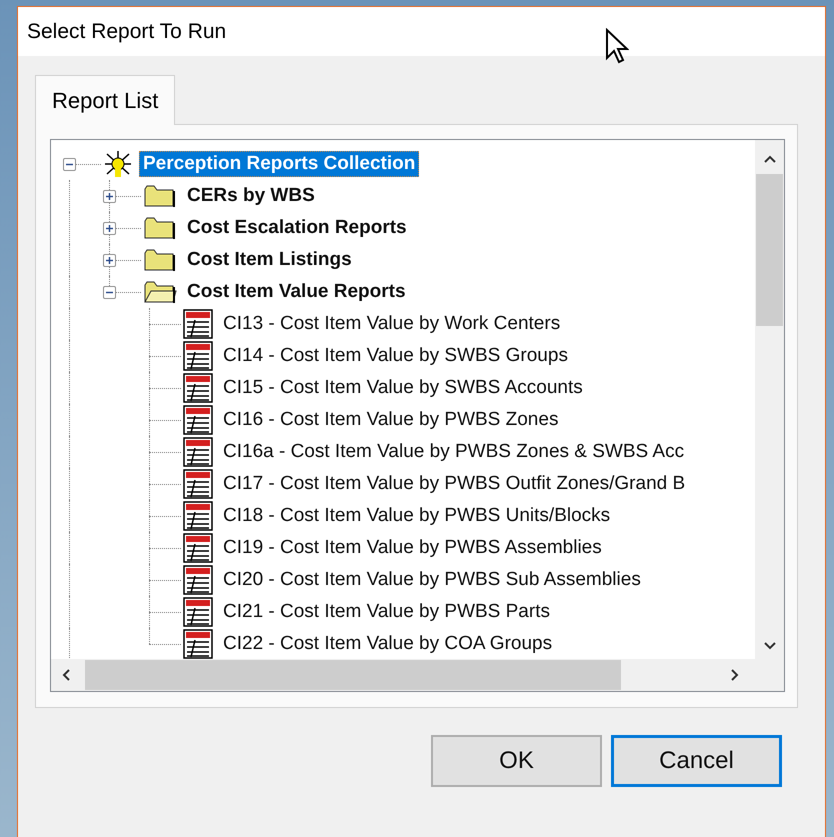 Image resolution: width=834 pixels, height=837 pixels. Describe the element at coordinates (696, 761) in the screenshot. I see `default-button: Cancel` at that location.